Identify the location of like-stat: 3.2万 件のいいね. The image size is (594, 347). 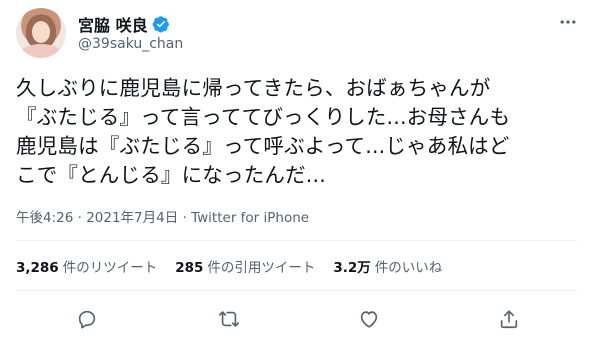
(387, 266).